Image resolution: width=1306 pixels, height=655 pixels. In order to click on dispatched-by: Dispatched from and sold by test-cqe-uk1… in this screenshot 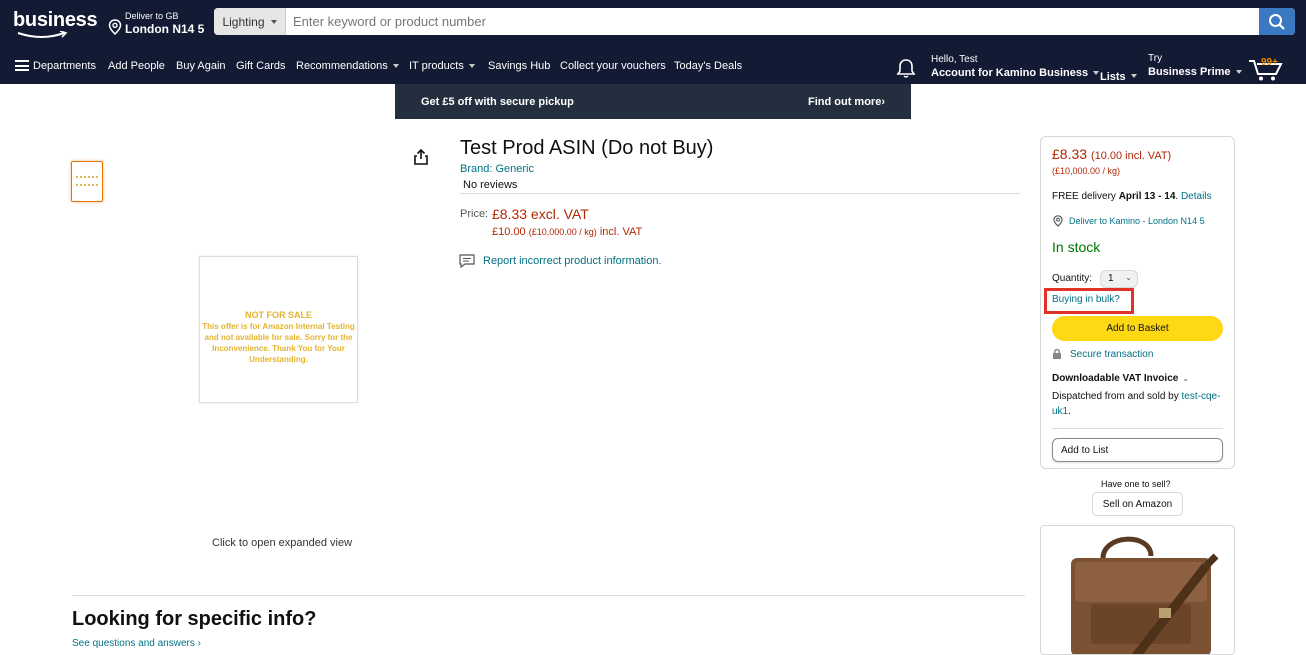, I will do `click(1137, 404)`.